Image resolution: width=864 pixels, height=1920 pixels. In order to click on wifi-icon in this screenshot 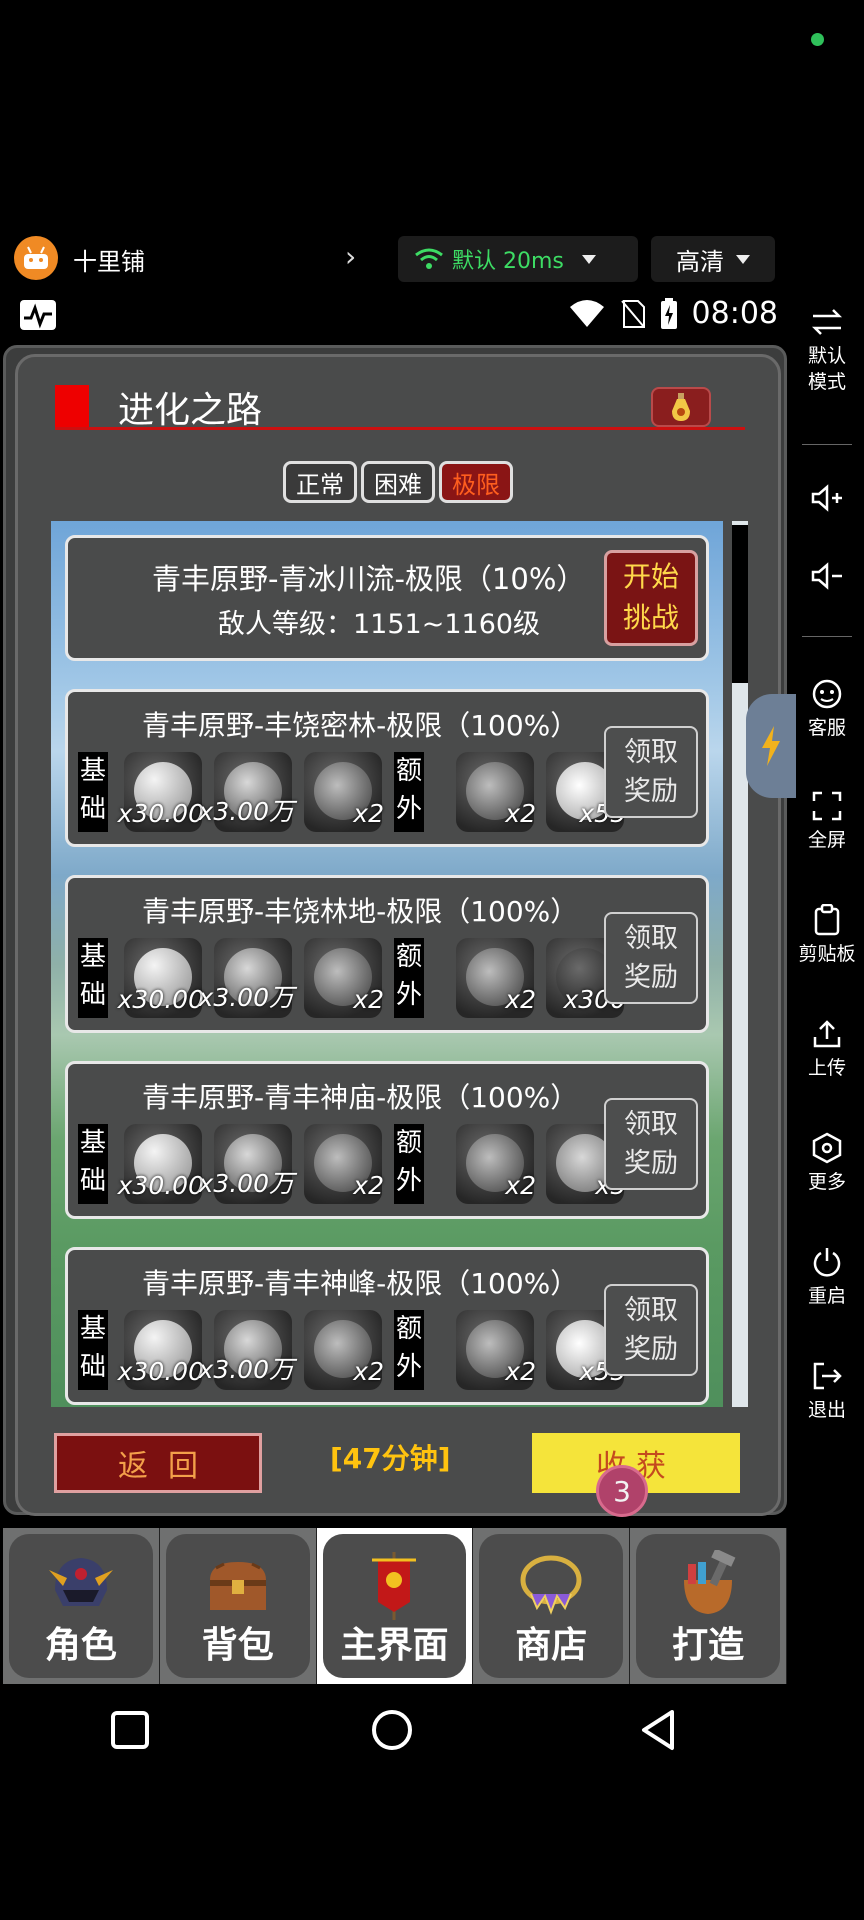, I will do `click(586, 313)`.